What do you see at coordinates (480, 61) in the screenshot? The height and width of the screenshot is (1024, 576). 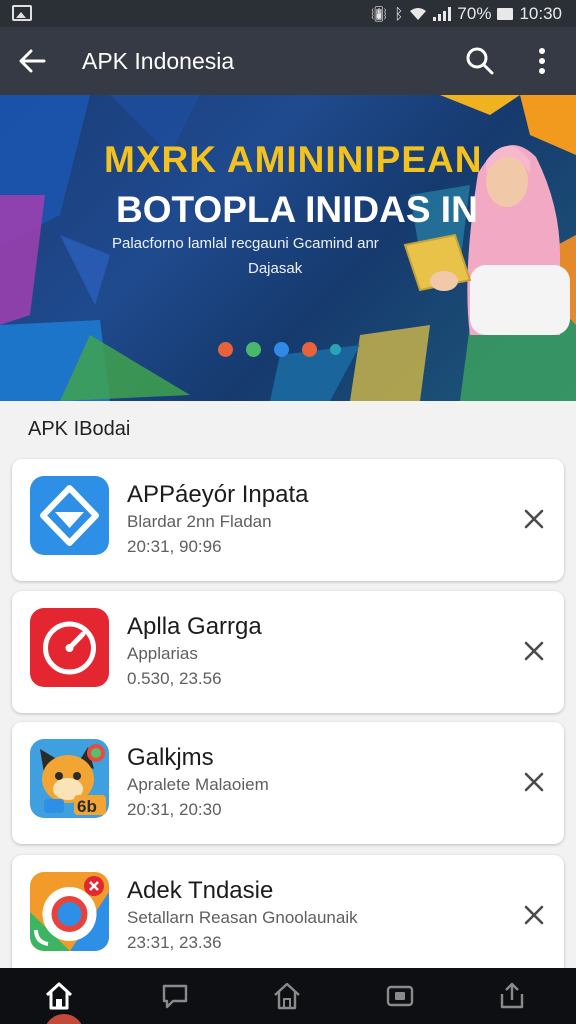 I see `search-icon` at bounding box center [480, 61].